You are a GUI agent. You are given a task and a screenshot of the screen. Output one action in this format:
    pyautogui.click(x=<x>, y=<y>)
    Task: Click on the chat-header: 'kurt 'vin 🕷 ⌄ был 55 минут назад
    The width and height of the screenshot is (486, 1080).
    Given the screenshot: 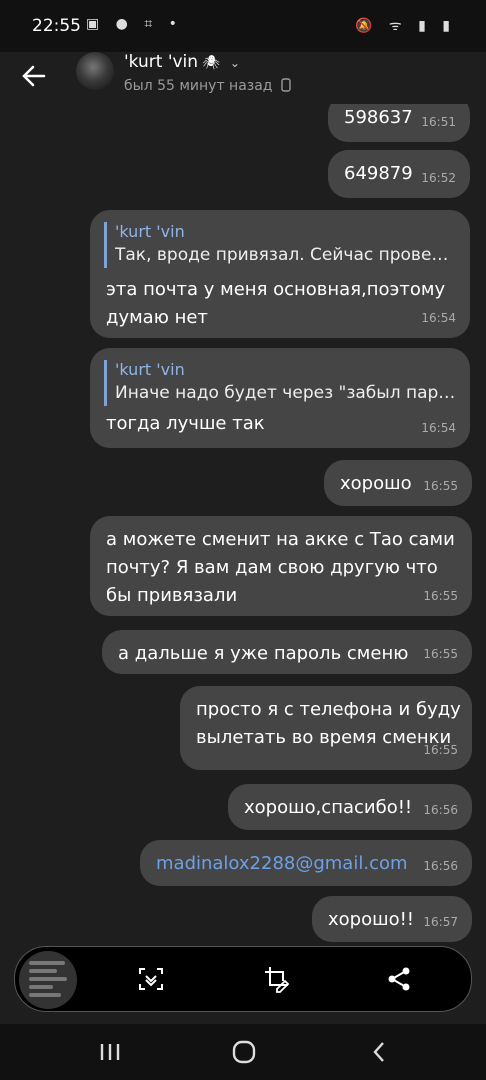 What is the action you would take?
    pyautogui.click(x=243, y=78)
    